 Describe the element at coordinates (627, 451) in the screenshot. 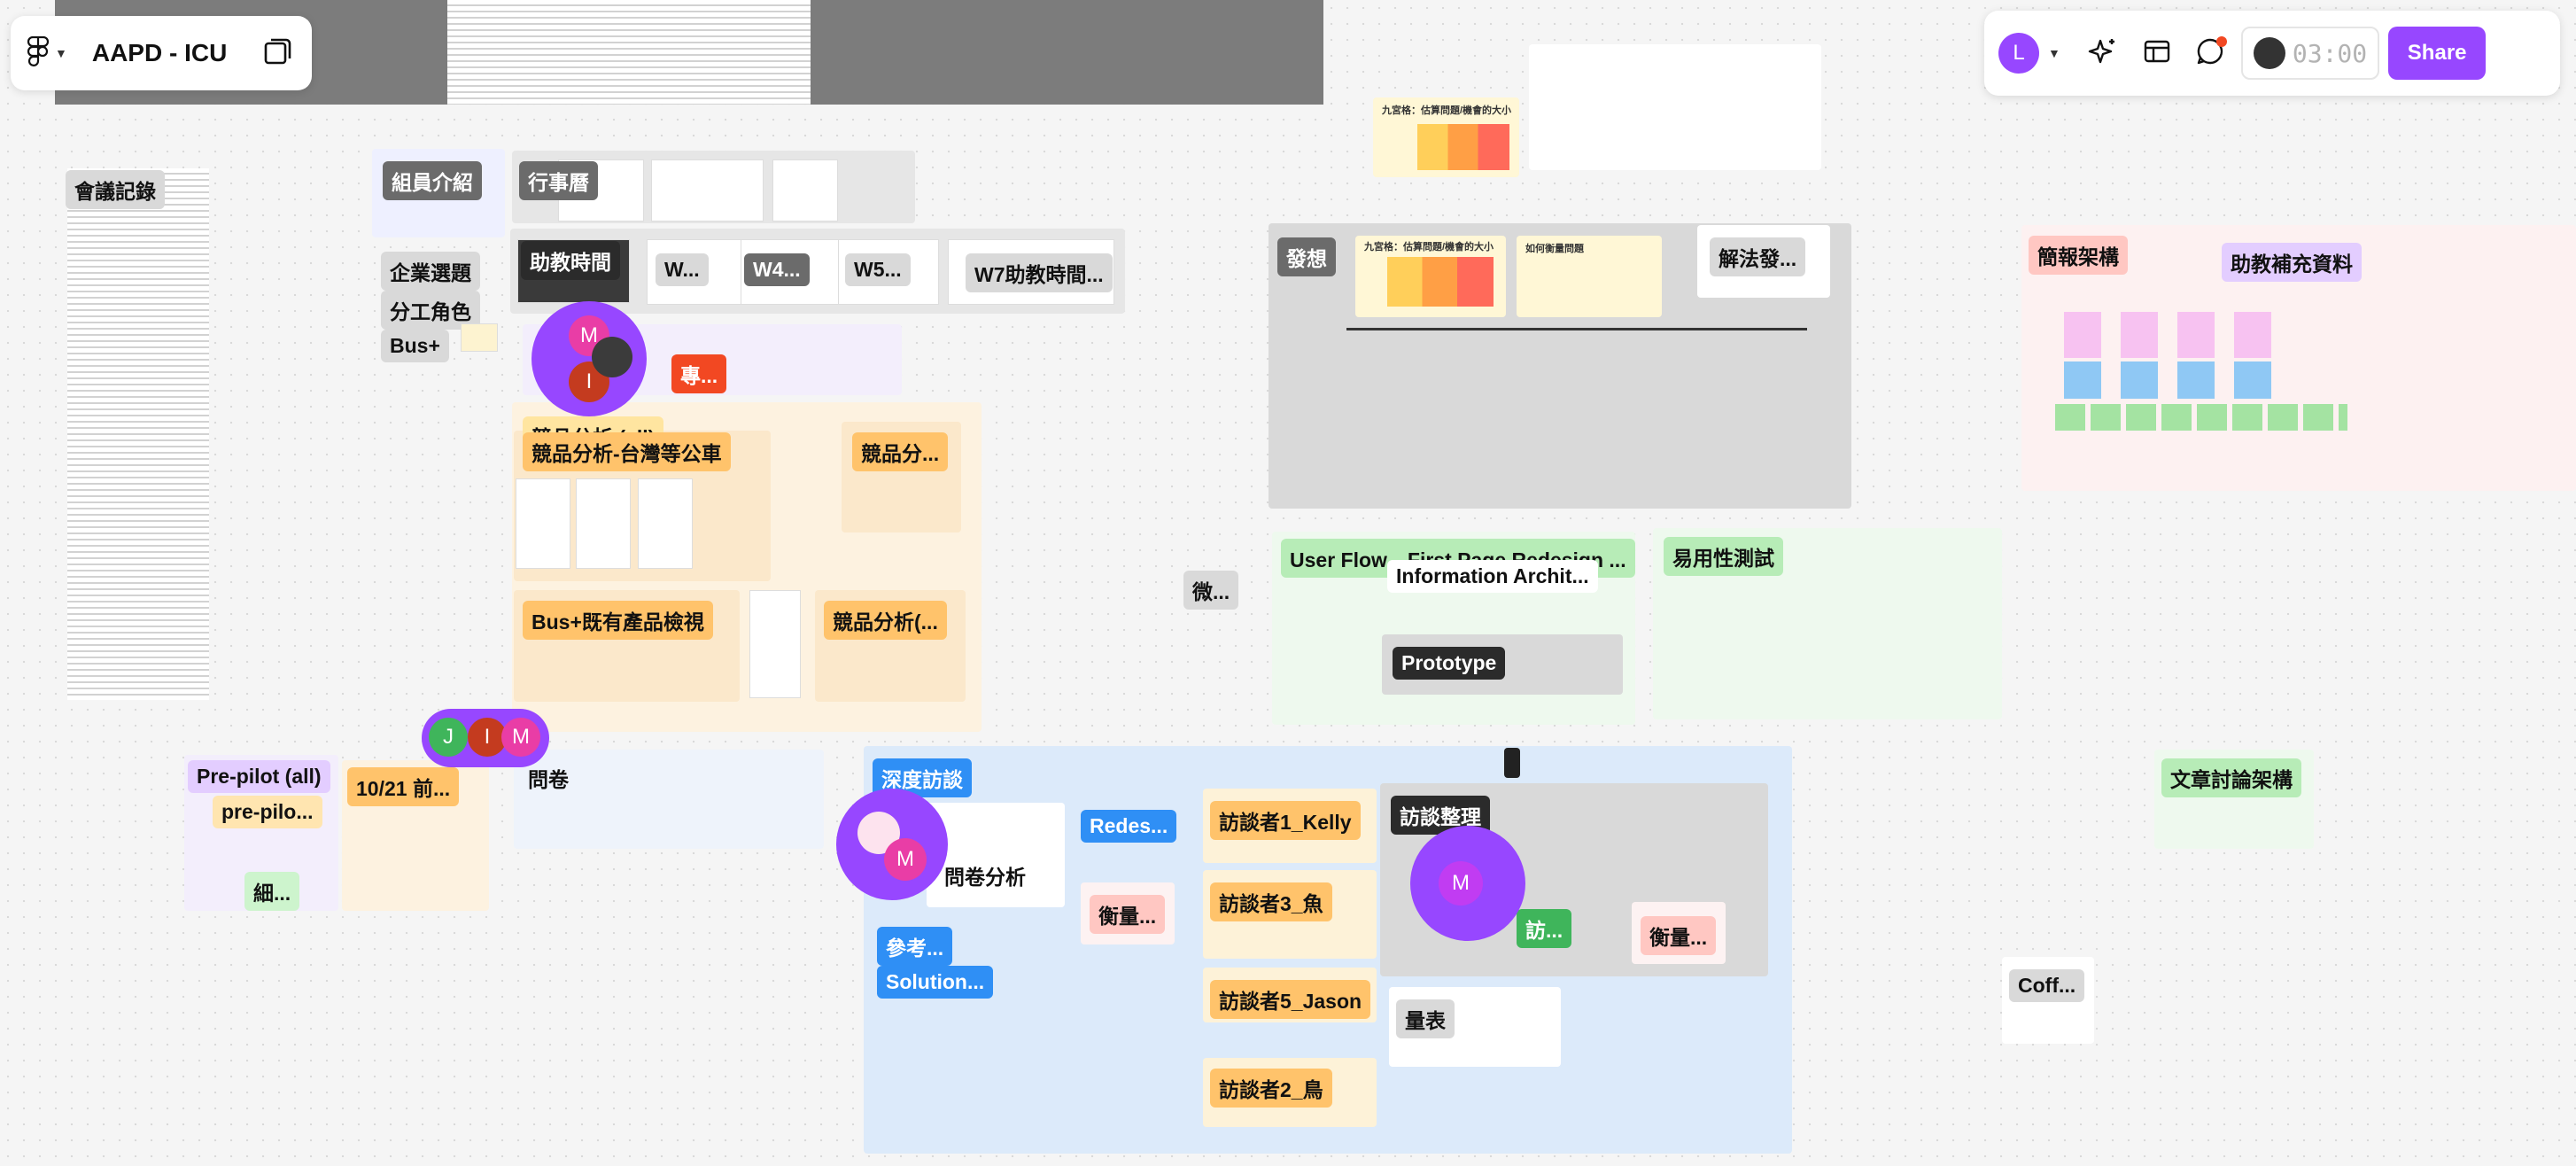

I see `section-label-competitor-tw: 競品分析-台灣等公車` at that location.